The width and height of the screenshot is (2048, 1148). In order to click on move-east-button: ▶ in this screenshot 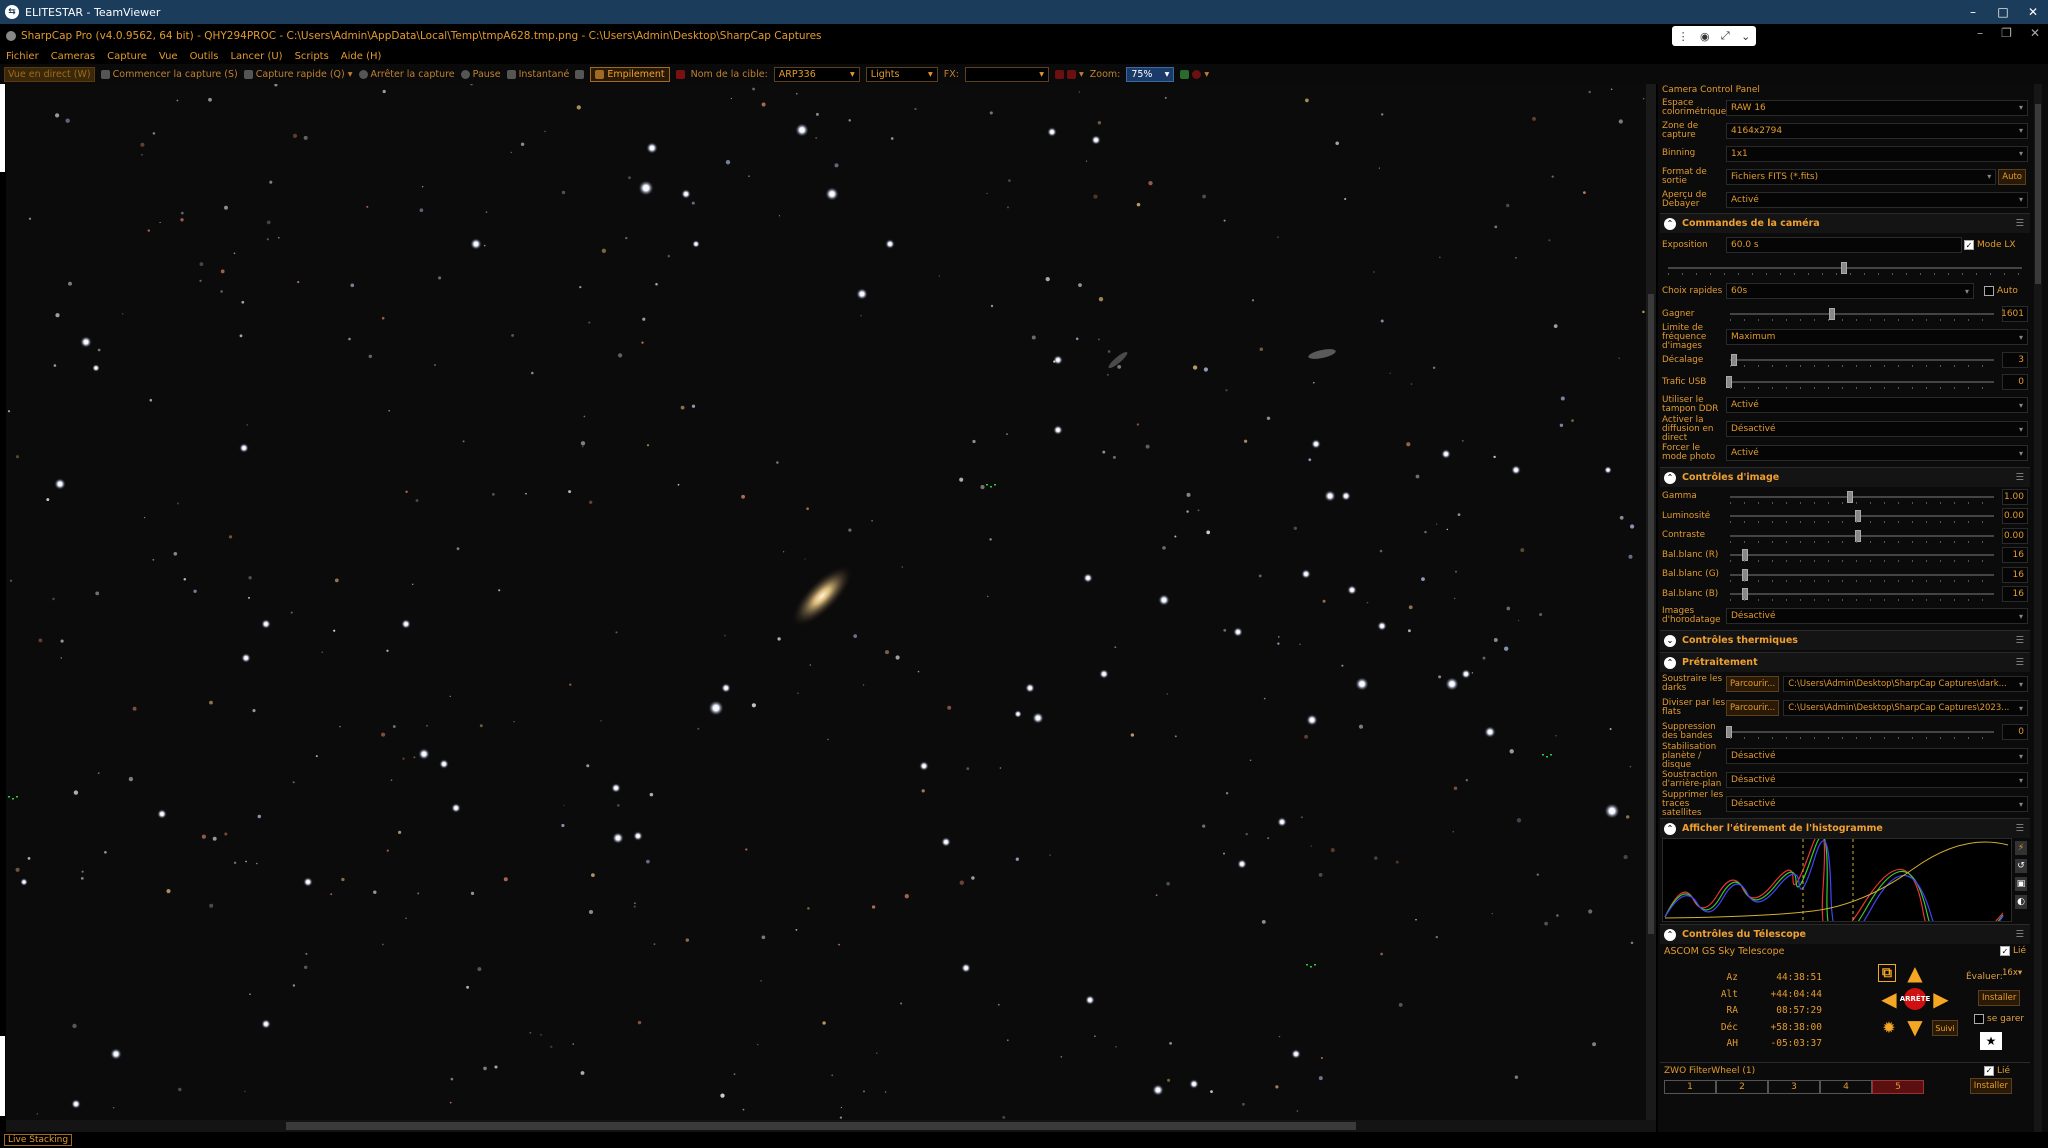, I will do `click(1941, 999)`.